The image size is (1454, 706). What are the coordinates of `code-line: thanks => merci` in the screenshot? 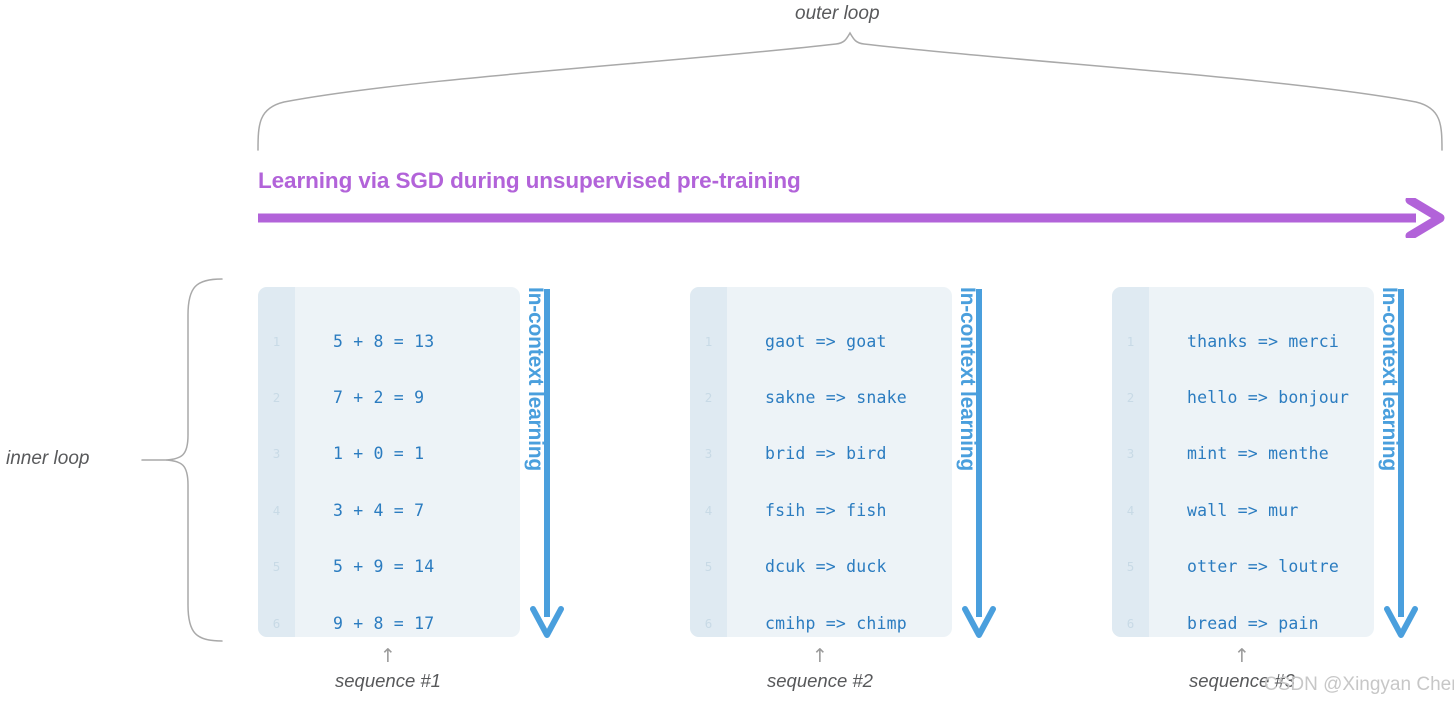 It's located at (1263, 341).